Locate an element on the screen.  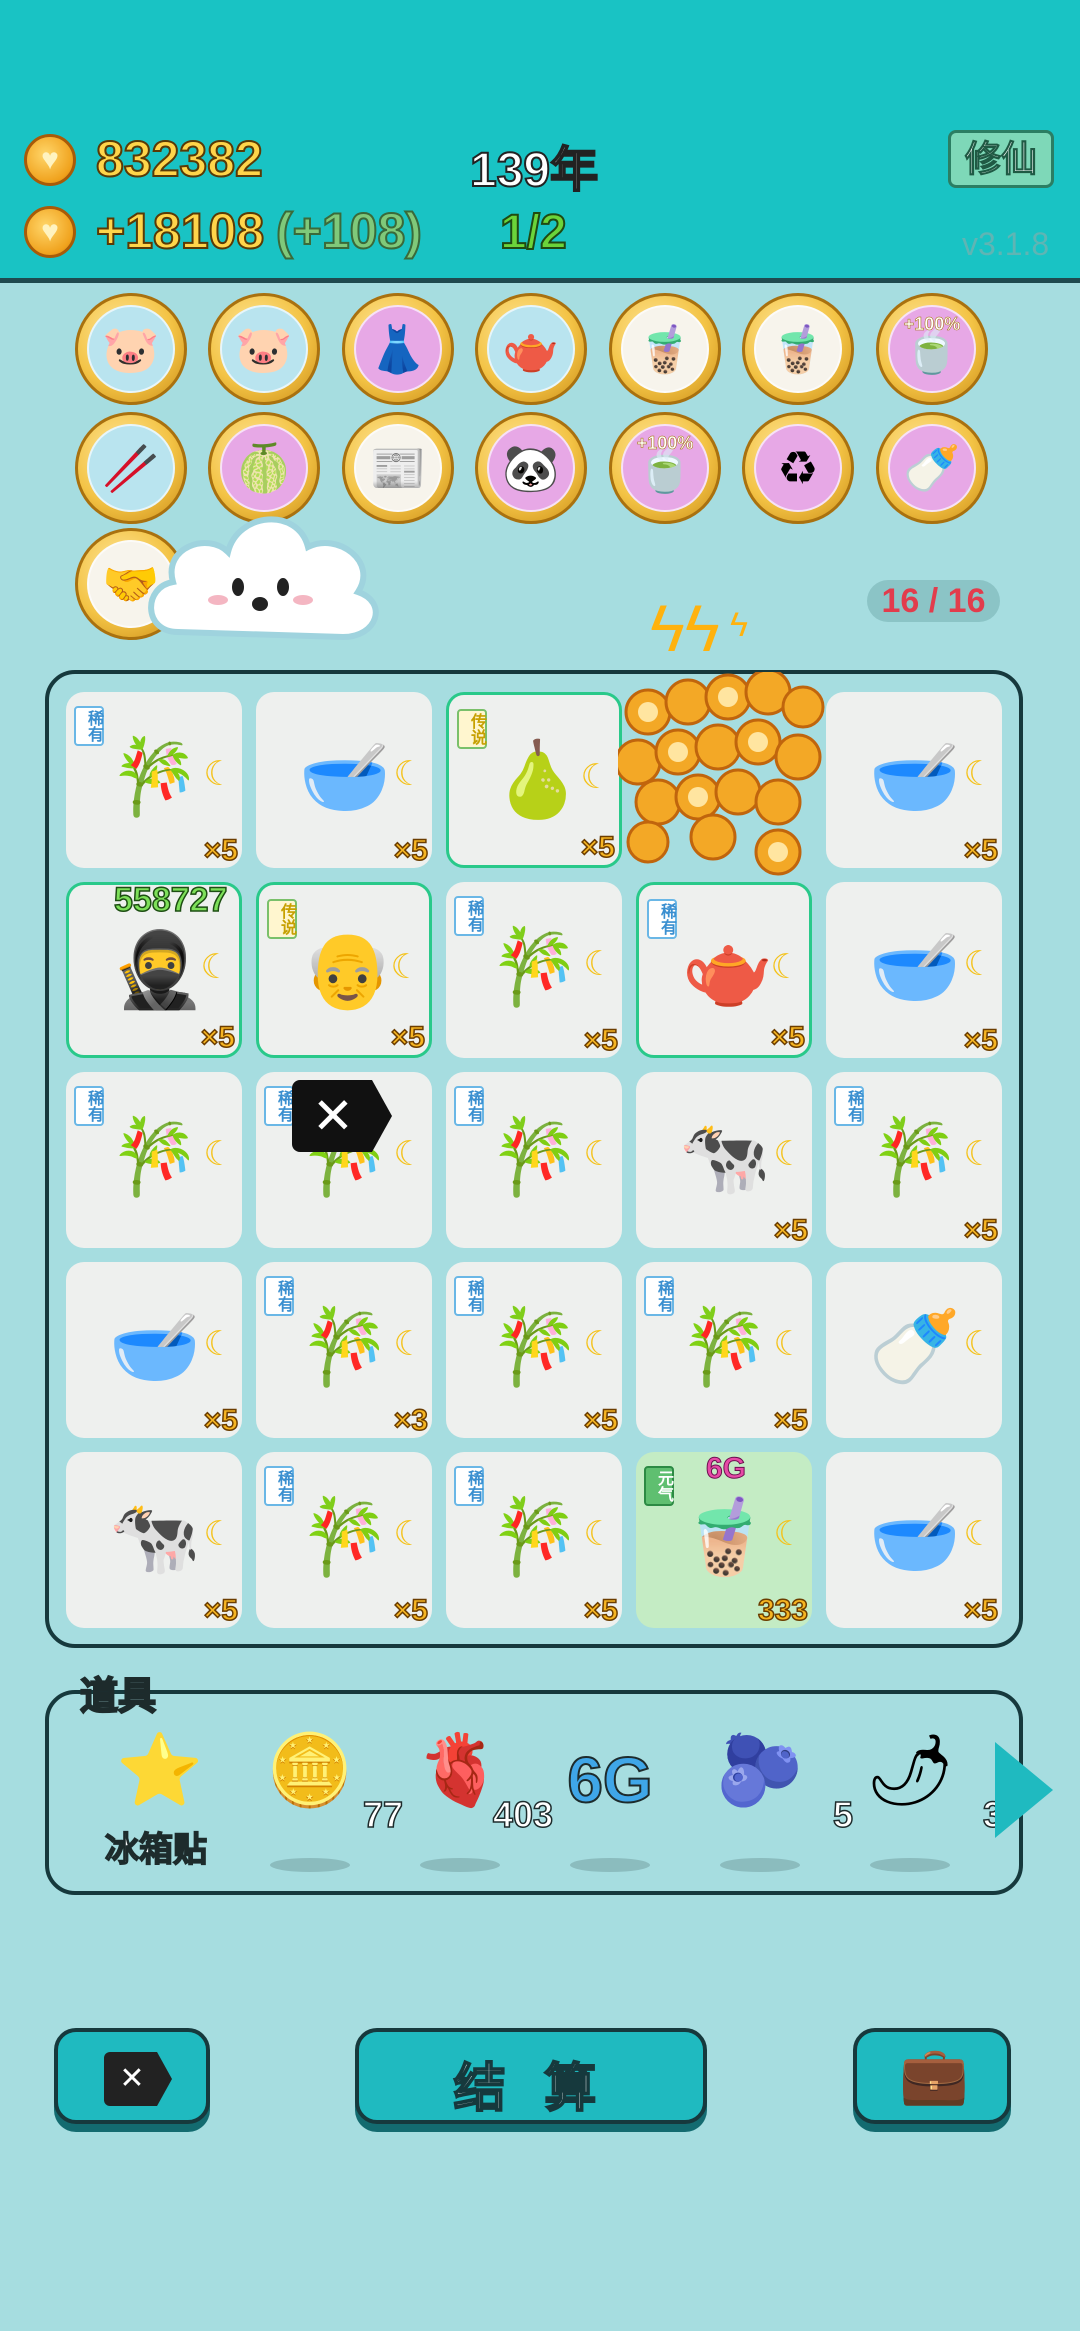
badge-1: 🐷 is located at coordinates (131, 349).